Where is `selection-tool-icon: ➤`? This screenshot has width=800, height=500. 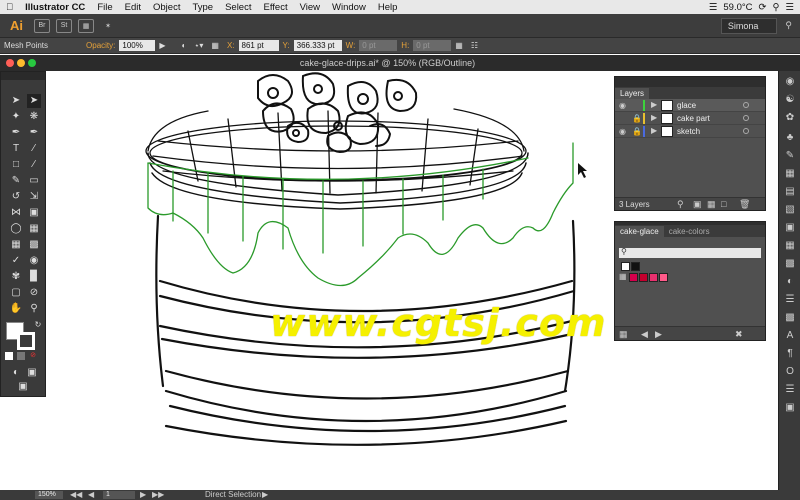
selection-tool-icon: ➤ is located at coordinates (16, 101).